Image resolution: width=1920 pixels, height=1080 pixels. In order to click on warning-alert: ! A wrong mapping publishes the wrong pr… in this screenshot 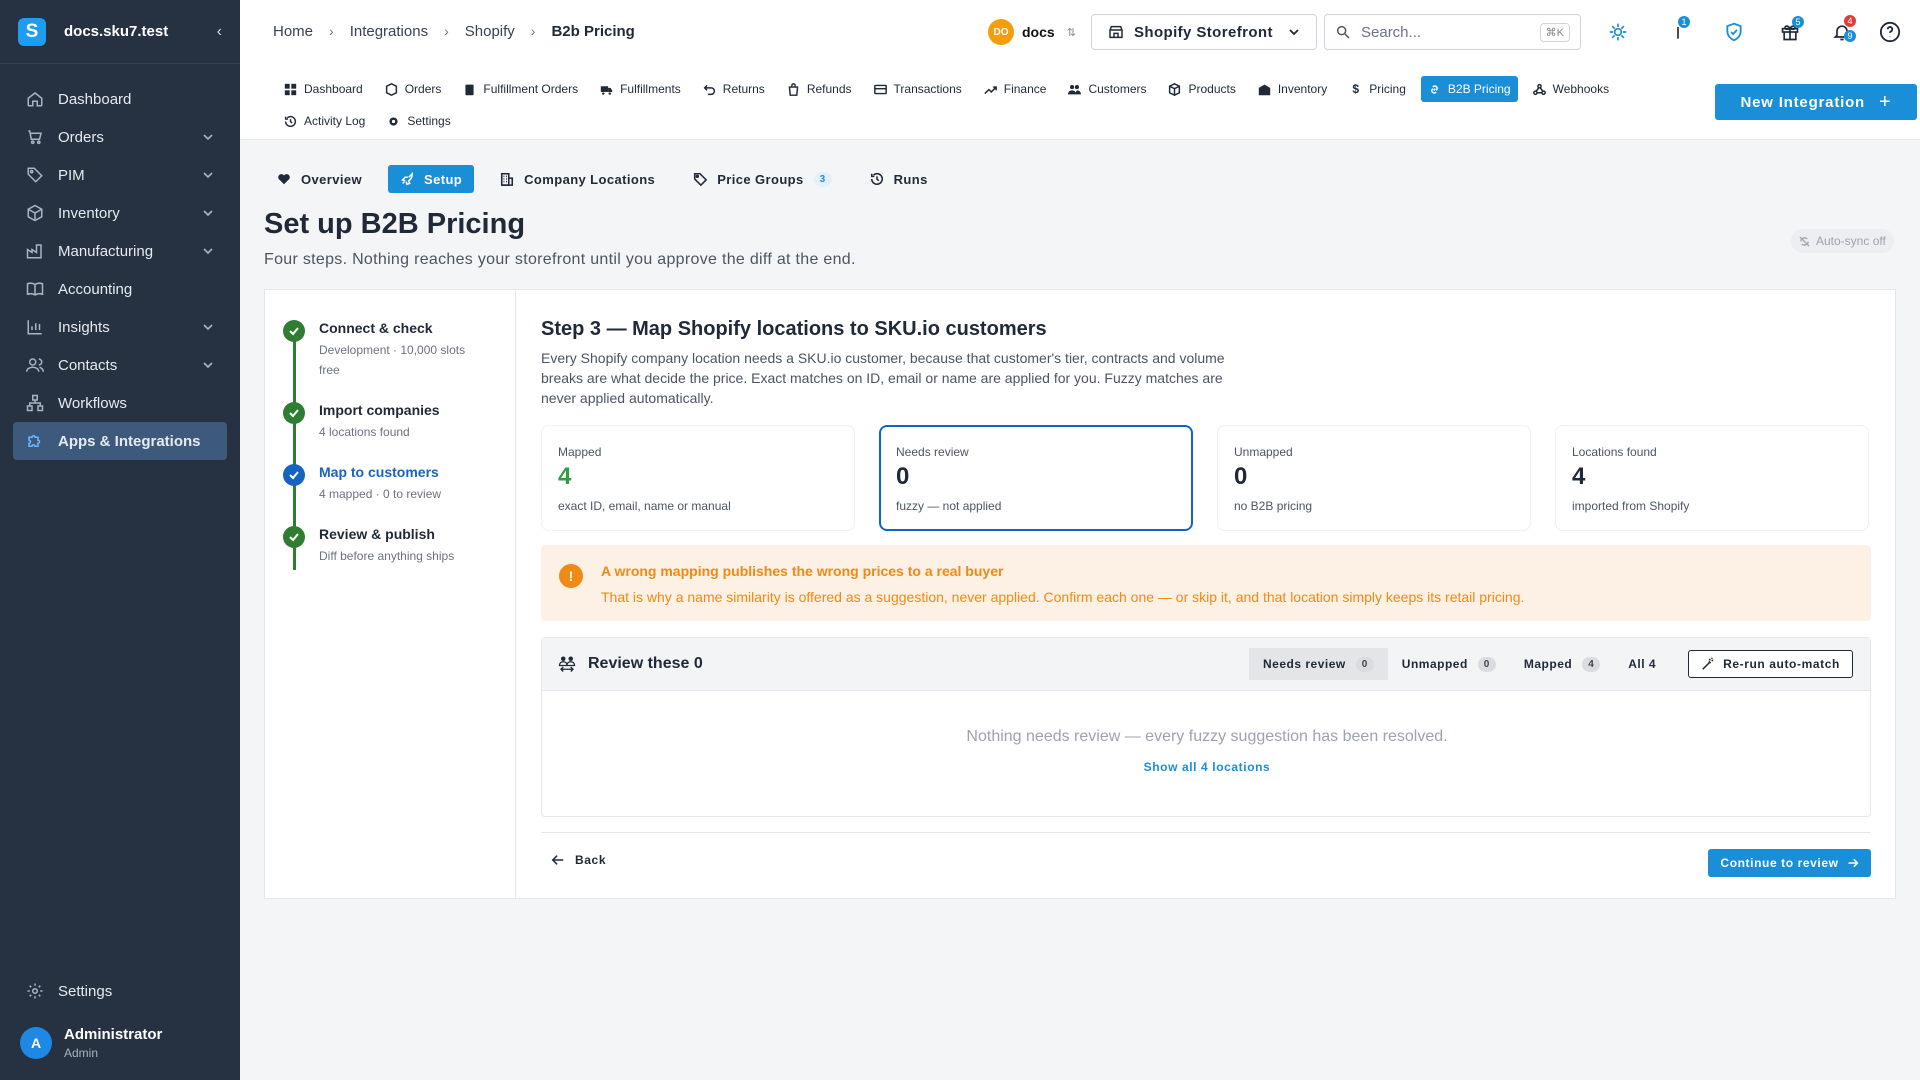, I will do `click(1206, 583)`.